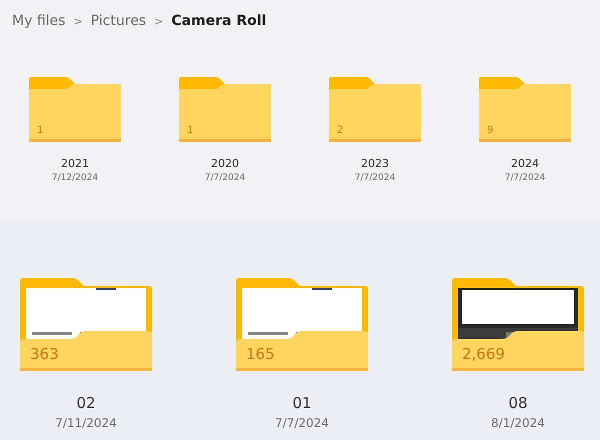 Image resolution: width=600 pixels, height=440 pixels. I want to click on item-count: 165, so click(260, 354).